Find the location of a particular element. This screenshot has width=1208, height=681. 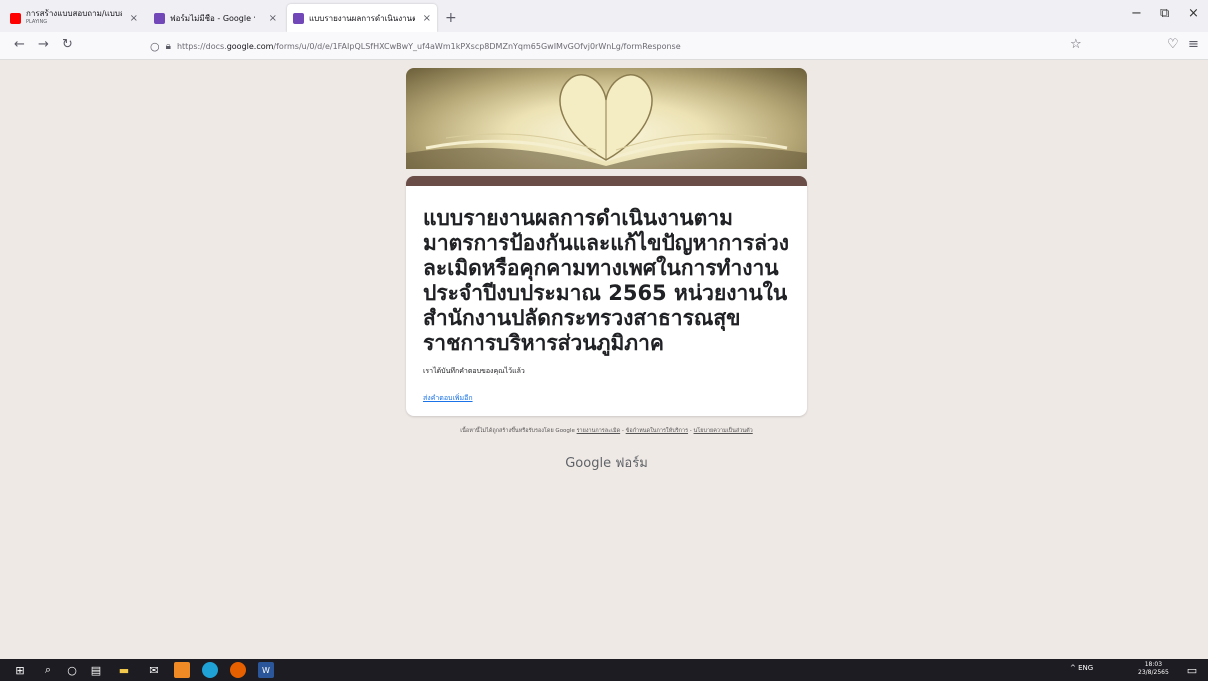

file-explorer-icon: ▬ is located at coordinates (124, 670).